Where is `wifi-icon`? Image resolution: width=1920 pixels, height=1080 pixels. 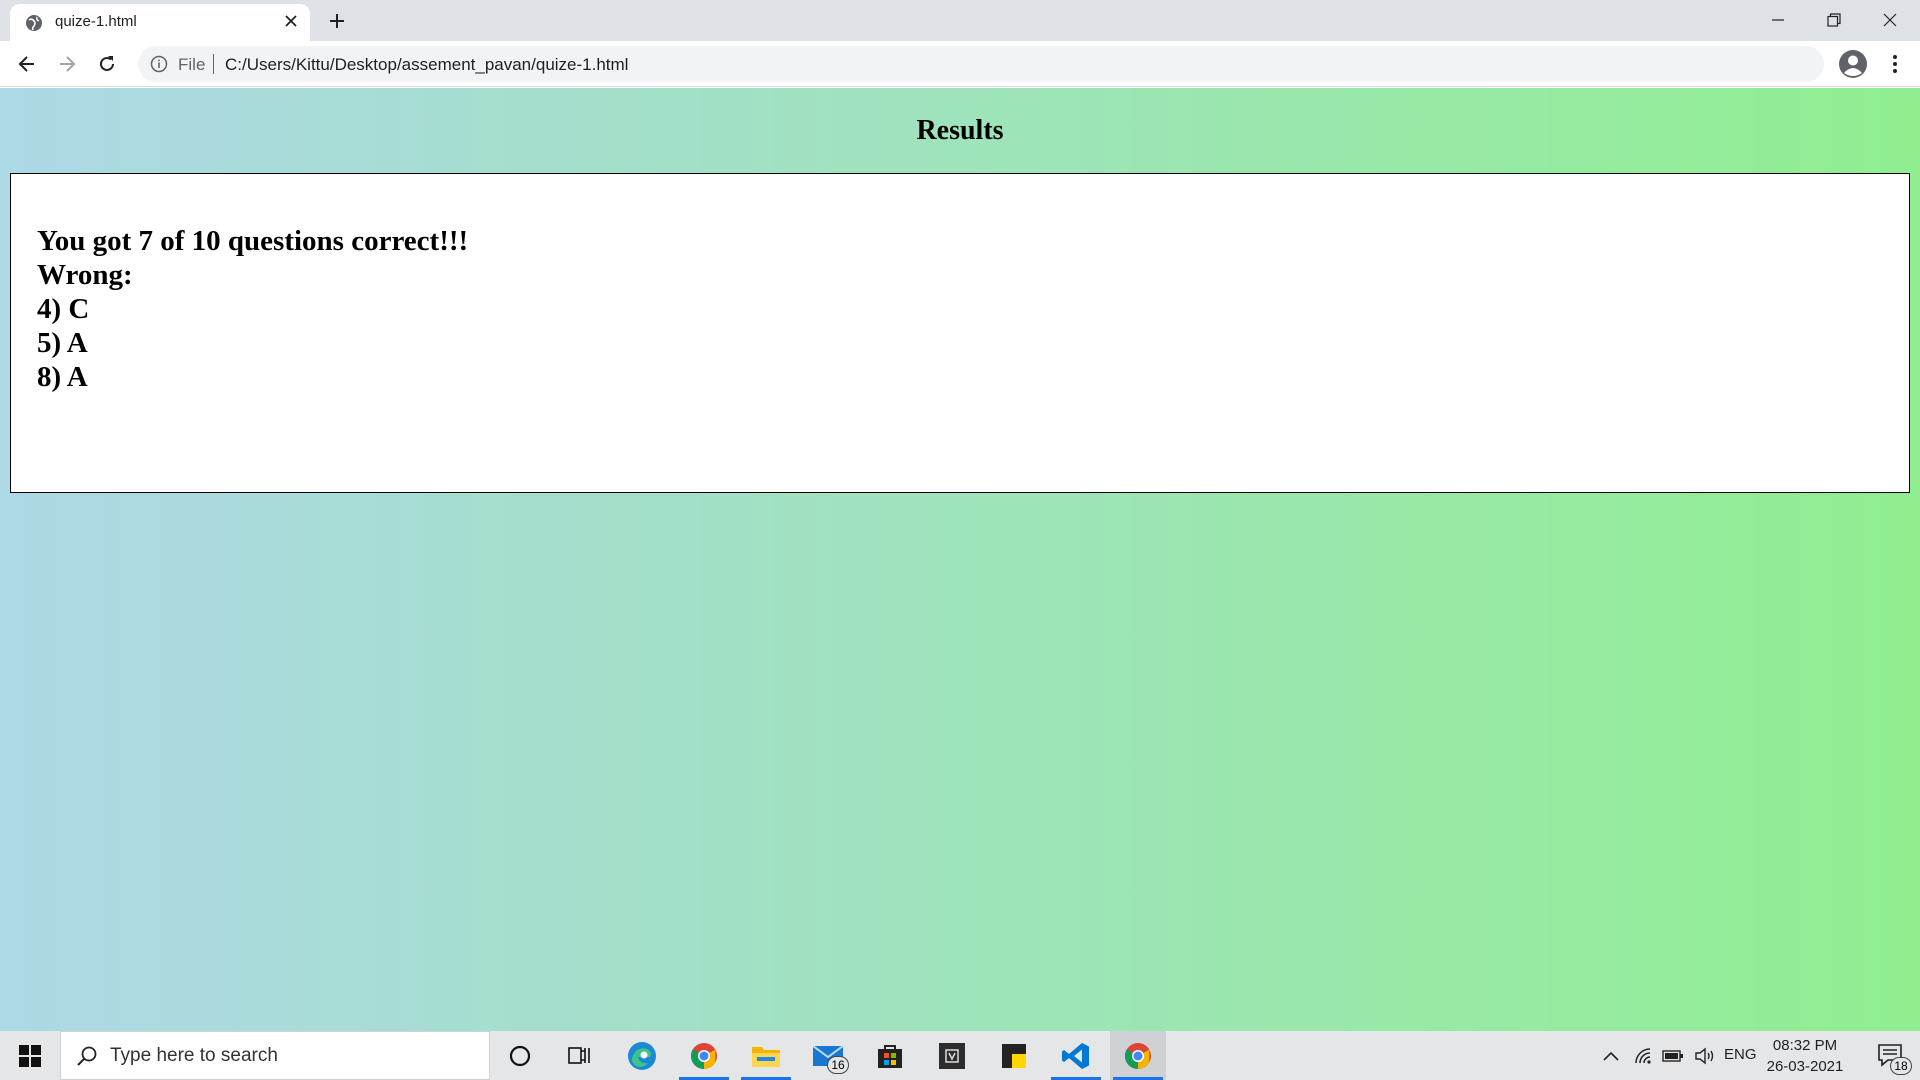 wifi-icon is located at coordinates (1644, 1055).